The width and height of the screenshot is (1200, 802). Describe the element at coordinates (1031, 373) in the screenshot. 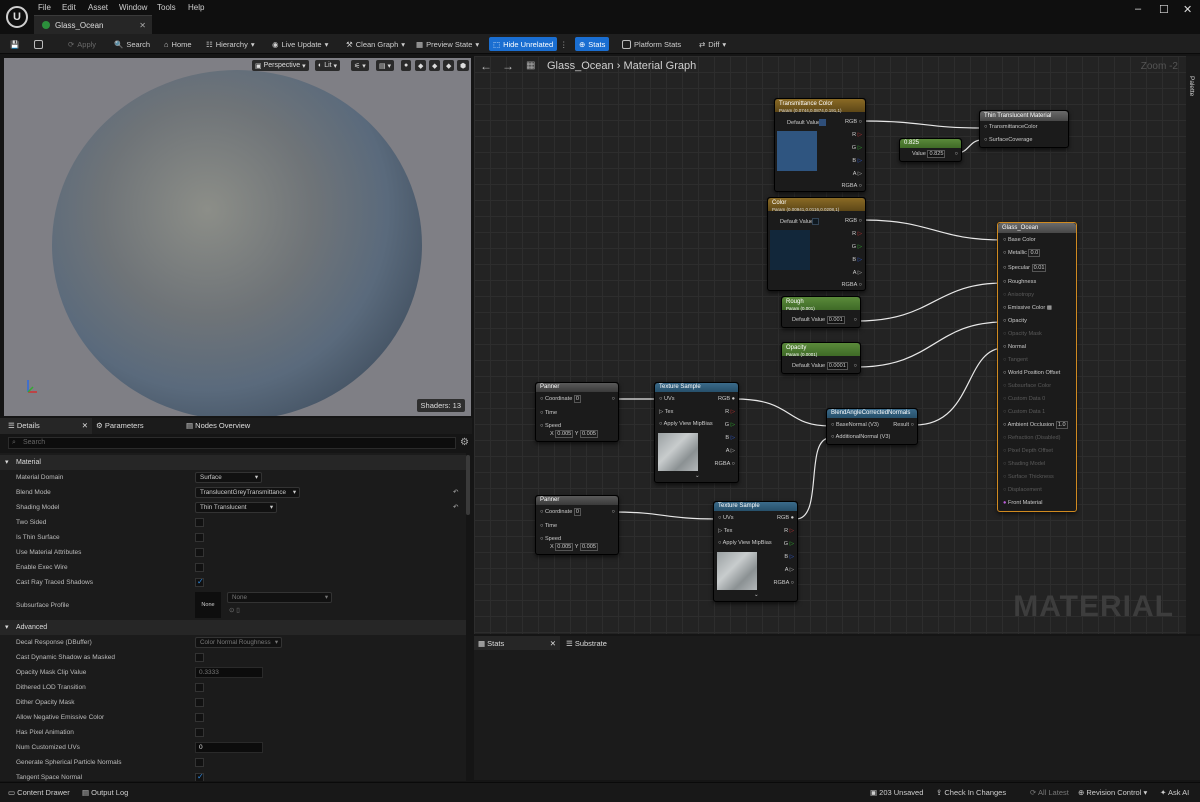

I see `input-wpo: ○ World Position Offset` at that location.